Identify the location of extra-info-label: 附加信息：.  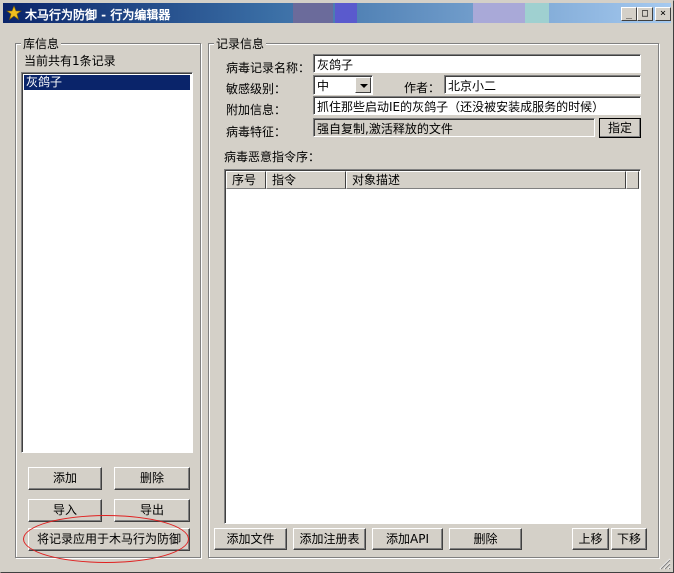
(256, 110).